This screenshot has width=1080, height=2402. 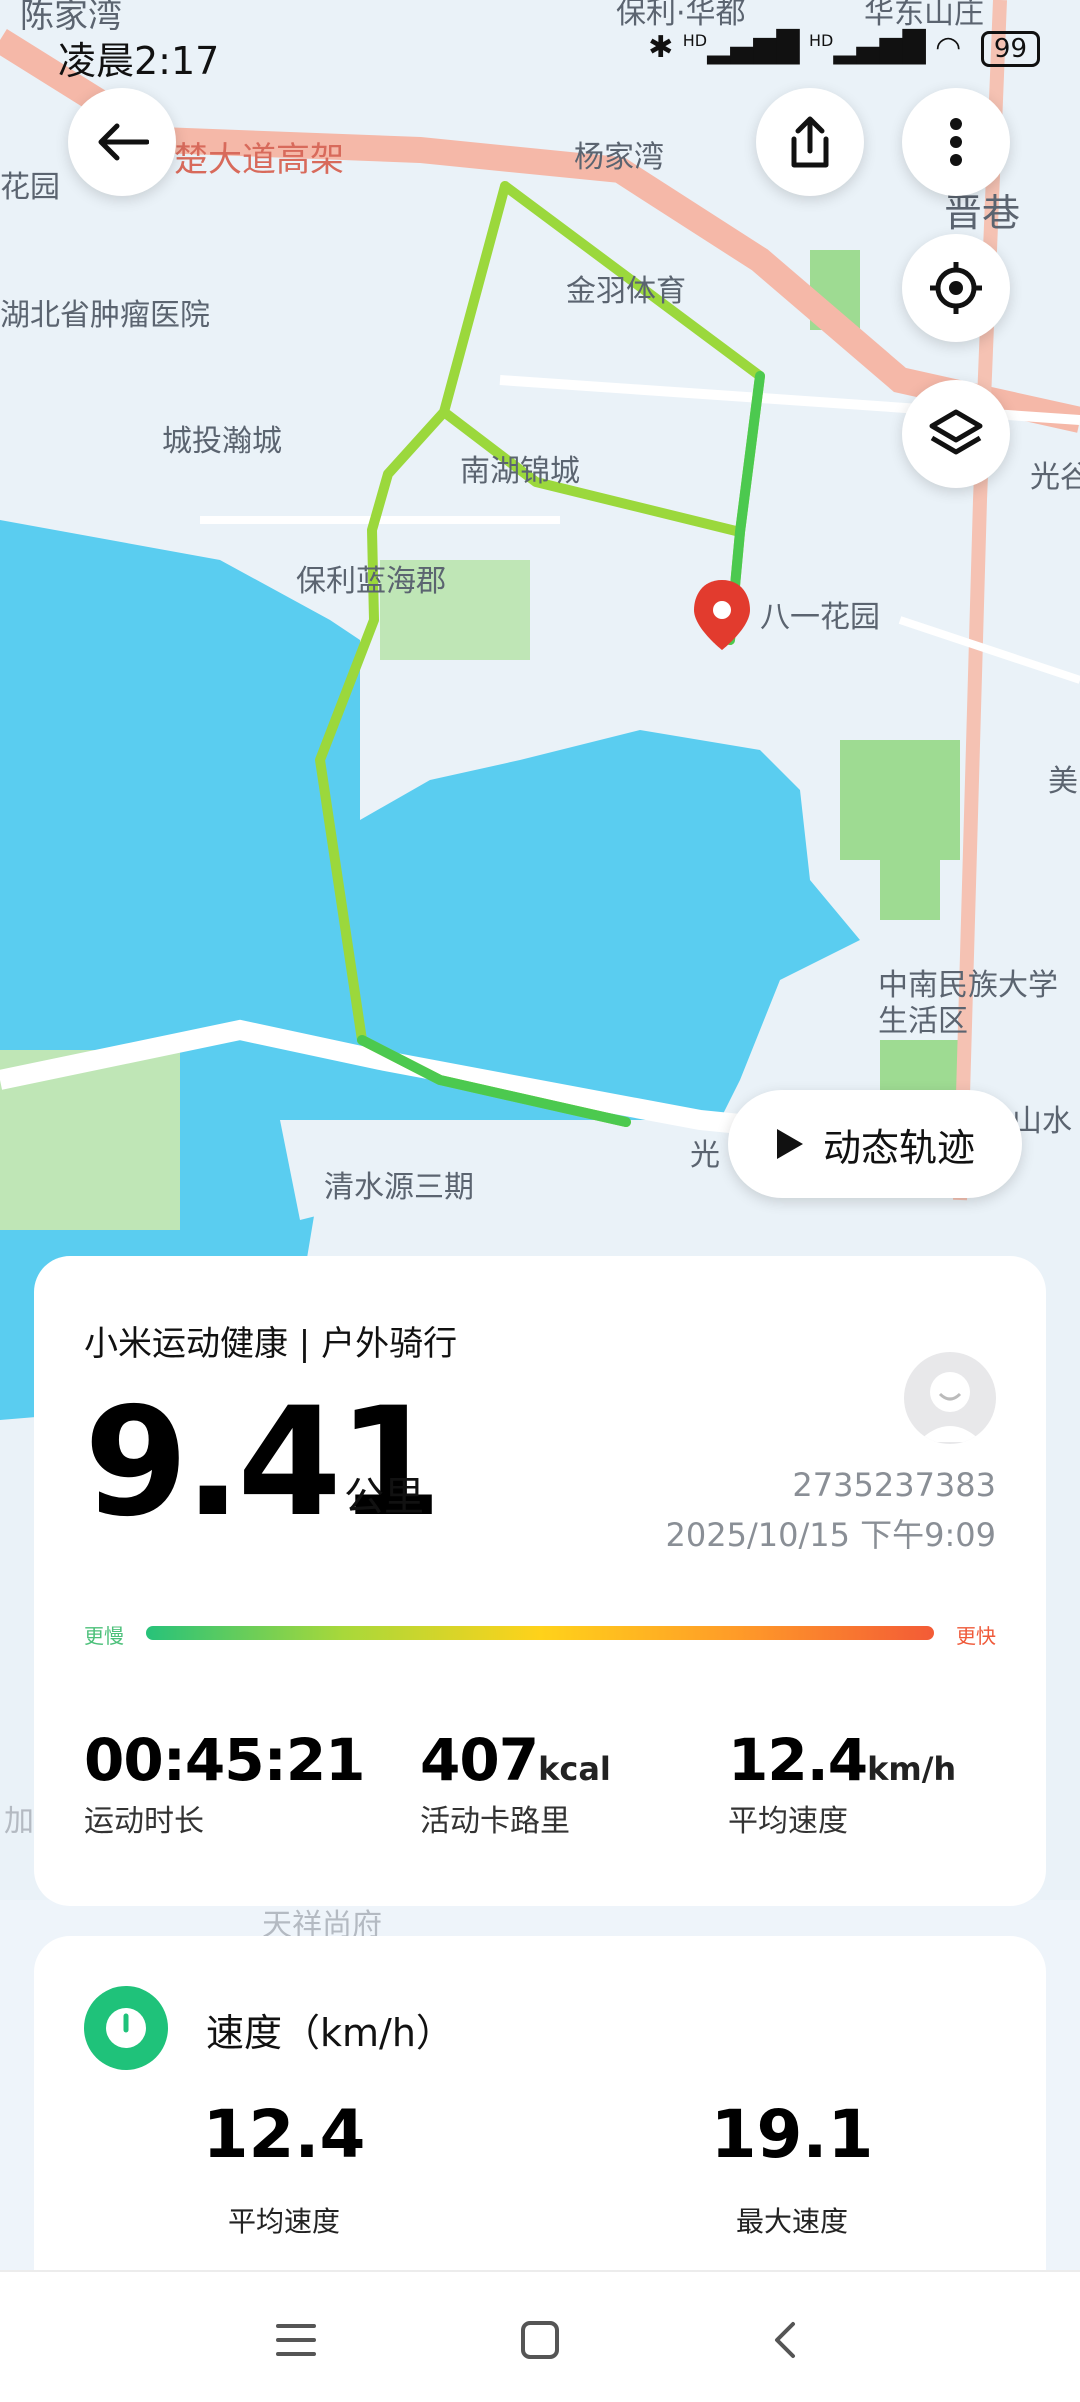 What do you see at coordinates (788, 1821) in the screenshot?
I see `avg-speed-label: 平均速度` at bounding box center [788, 1821].